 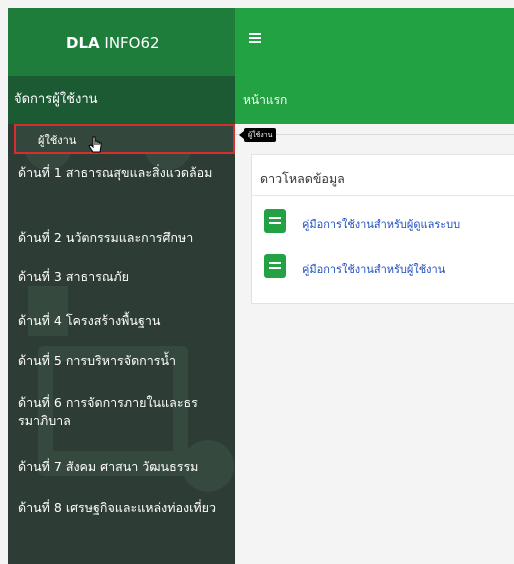 I want to click on page-title: หน้าแรก, so click(x=374, y=100).